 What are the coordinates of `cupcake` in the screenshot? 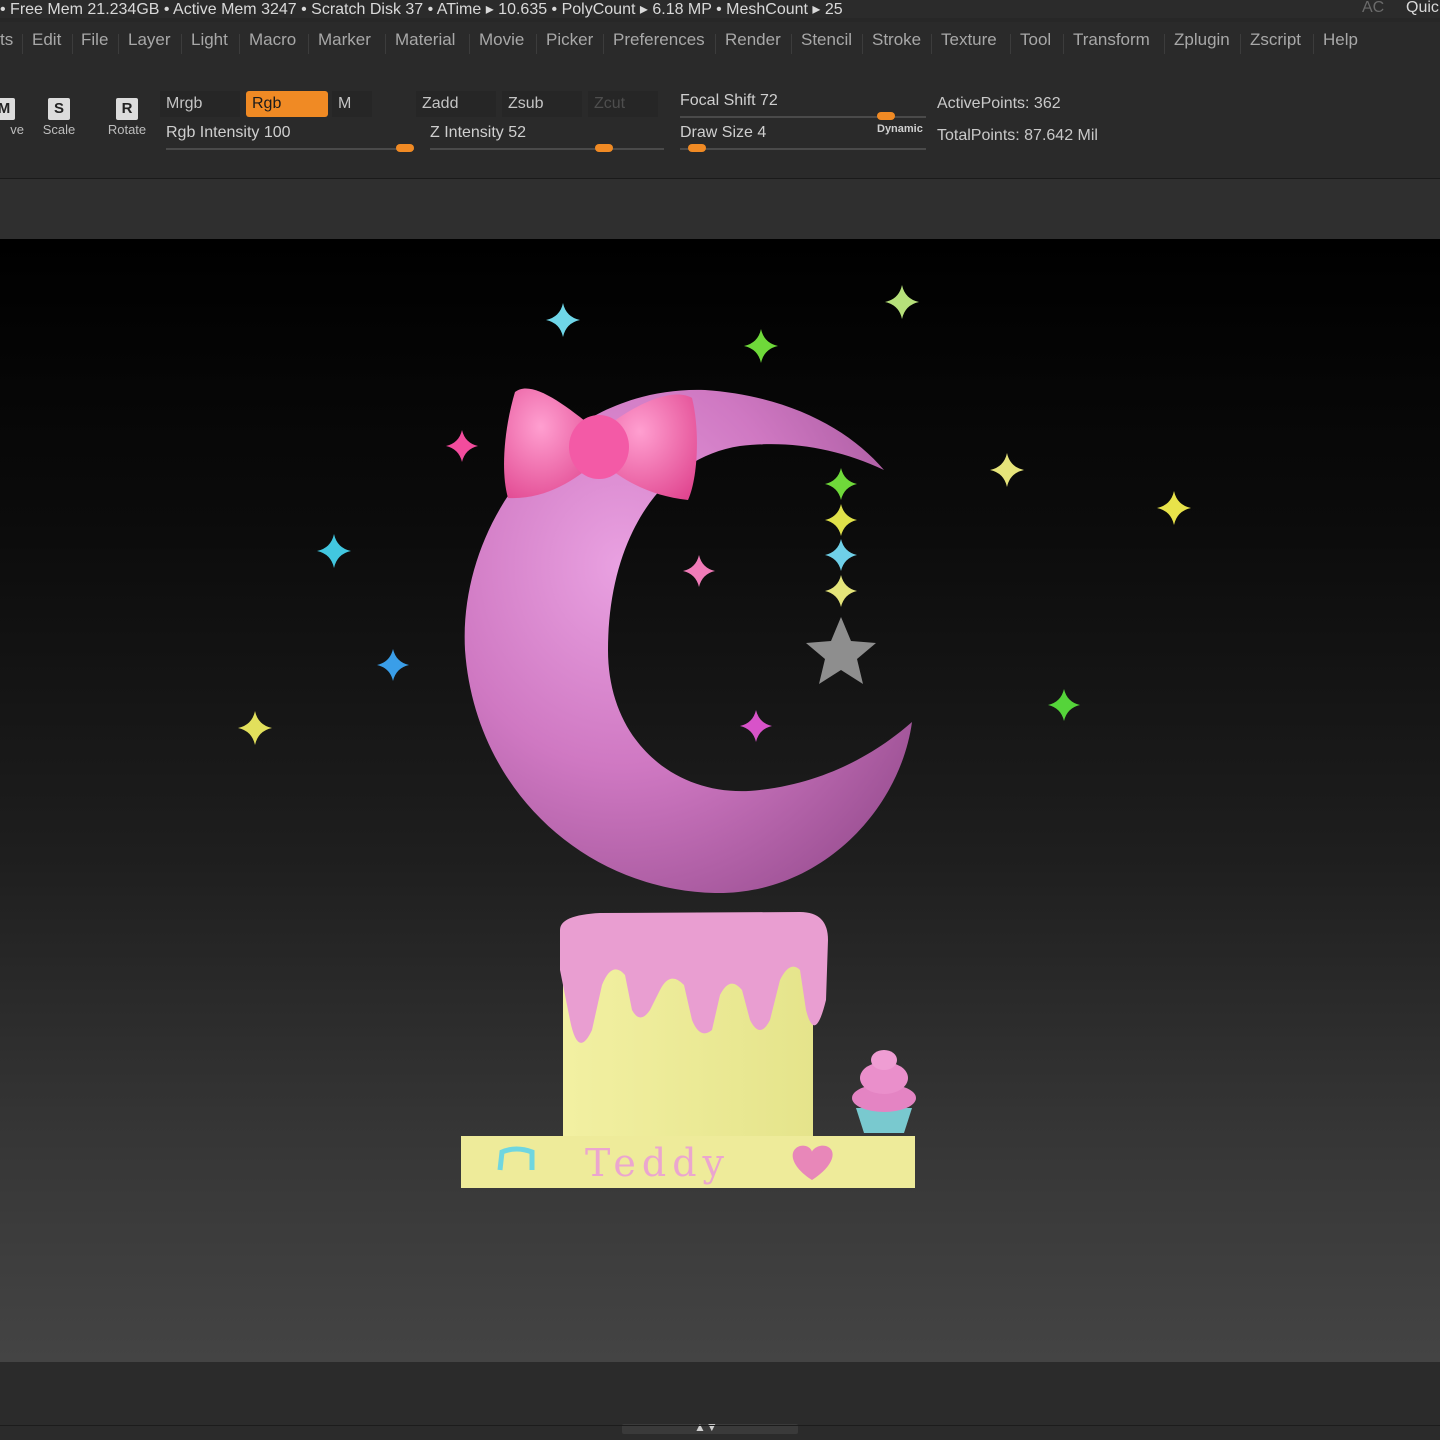 It's located at (884, 1091).